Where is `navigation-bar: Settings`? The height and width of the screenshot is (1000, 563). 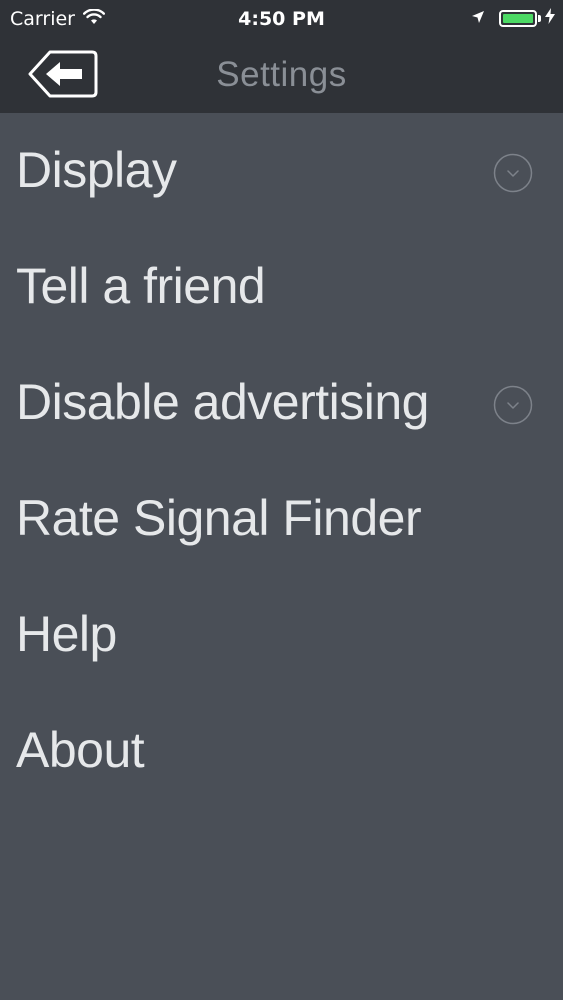 navigation-bar: Settings is located at coordinates (281, 76).